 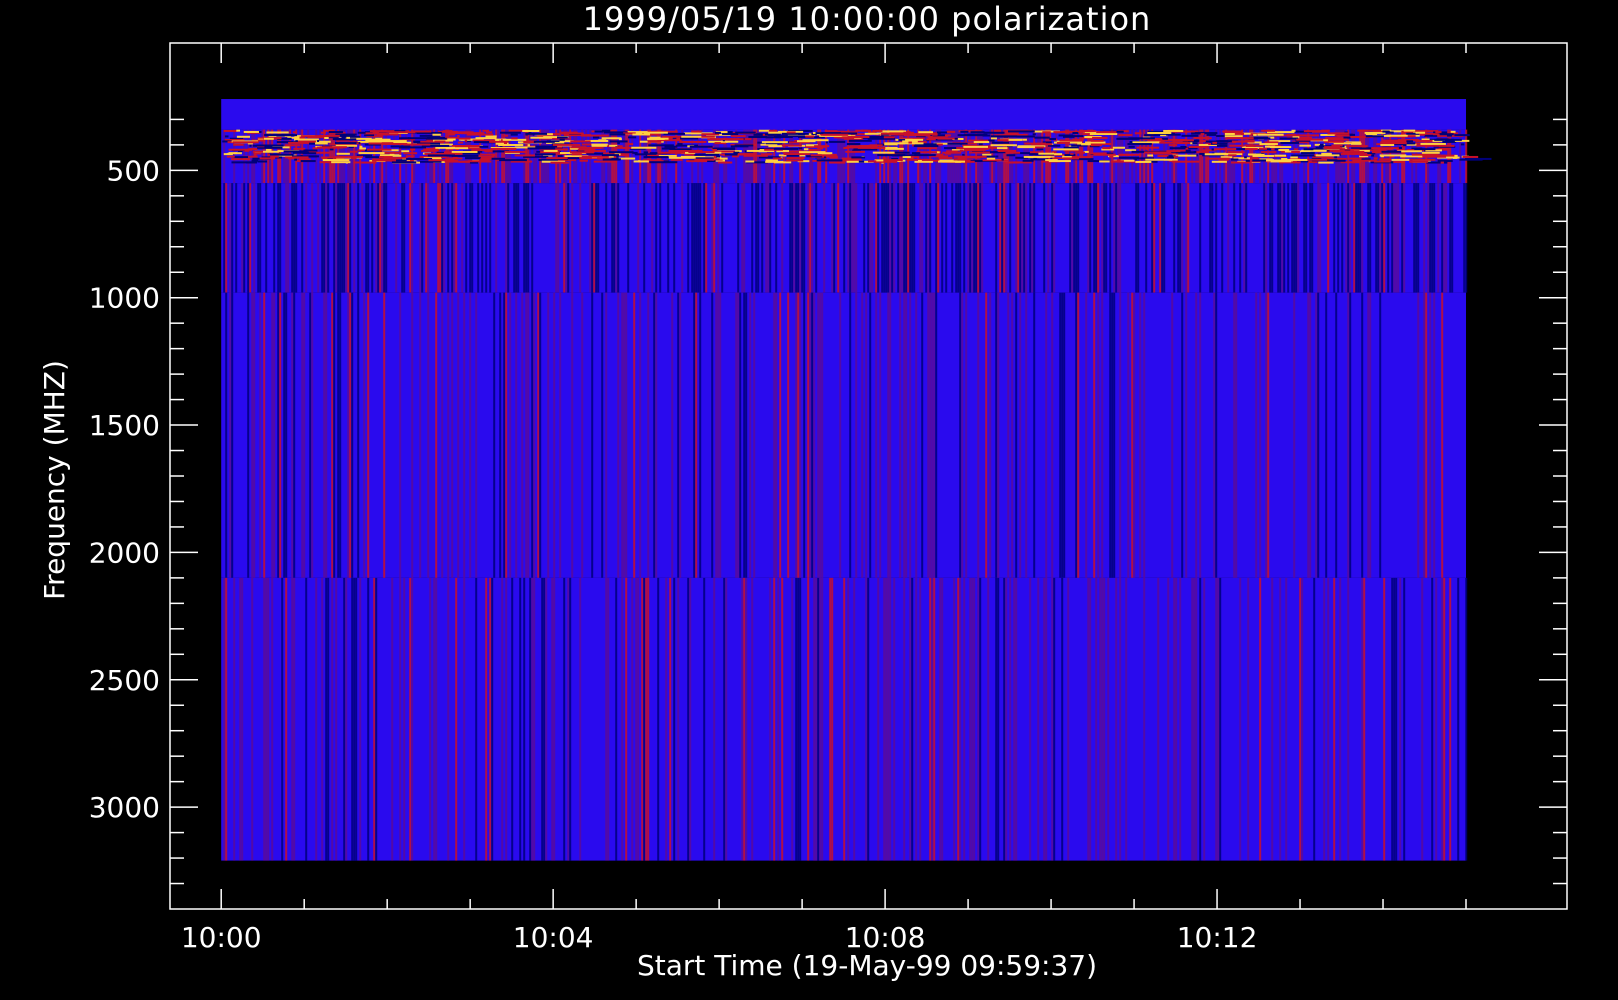 What do you see at coordinates (867, 965) in the screenshot?
I see `x-axis-title: Start Time (19-May-99 09:59:37)` at bounding box center [867, 965].